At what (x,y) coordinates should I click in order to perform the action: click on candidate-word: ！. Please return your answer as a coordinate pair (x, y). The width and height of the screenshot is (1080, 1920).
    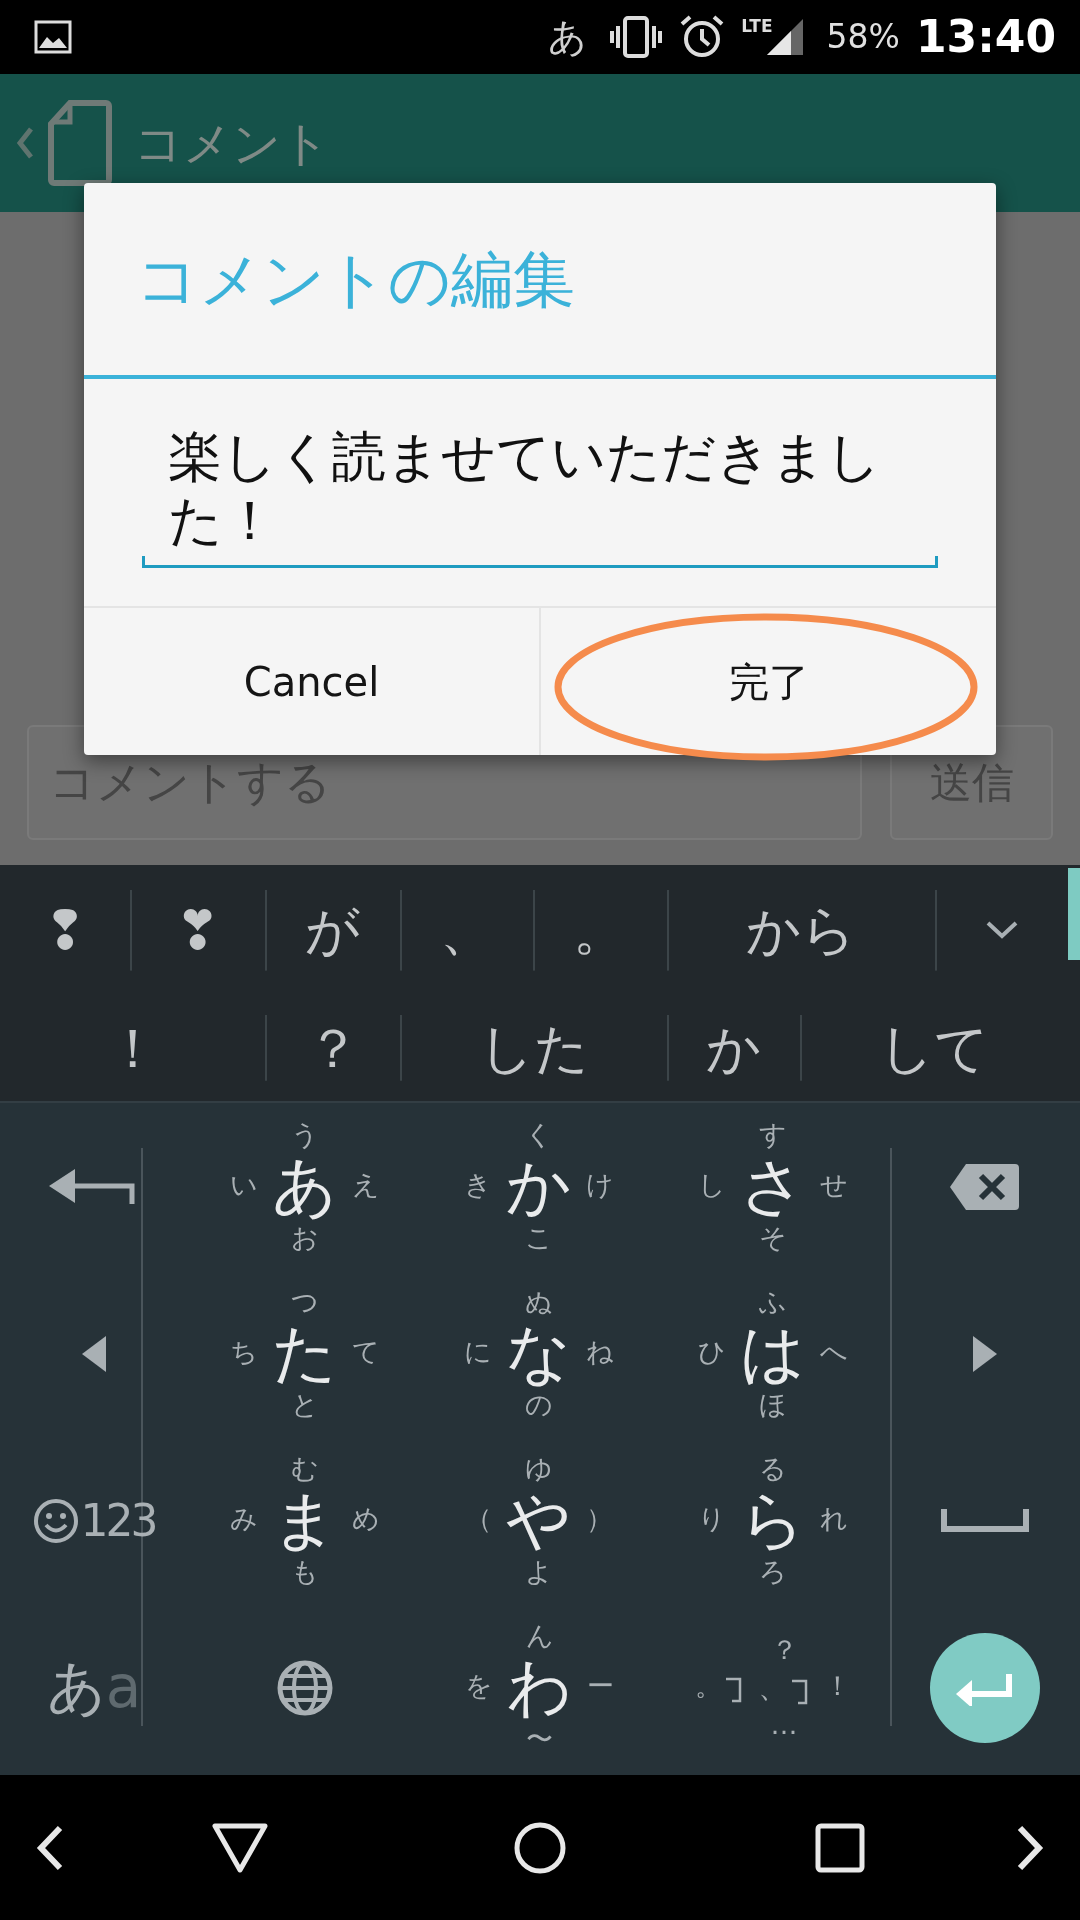
    Looking at the image, I should click on (132, 1048).